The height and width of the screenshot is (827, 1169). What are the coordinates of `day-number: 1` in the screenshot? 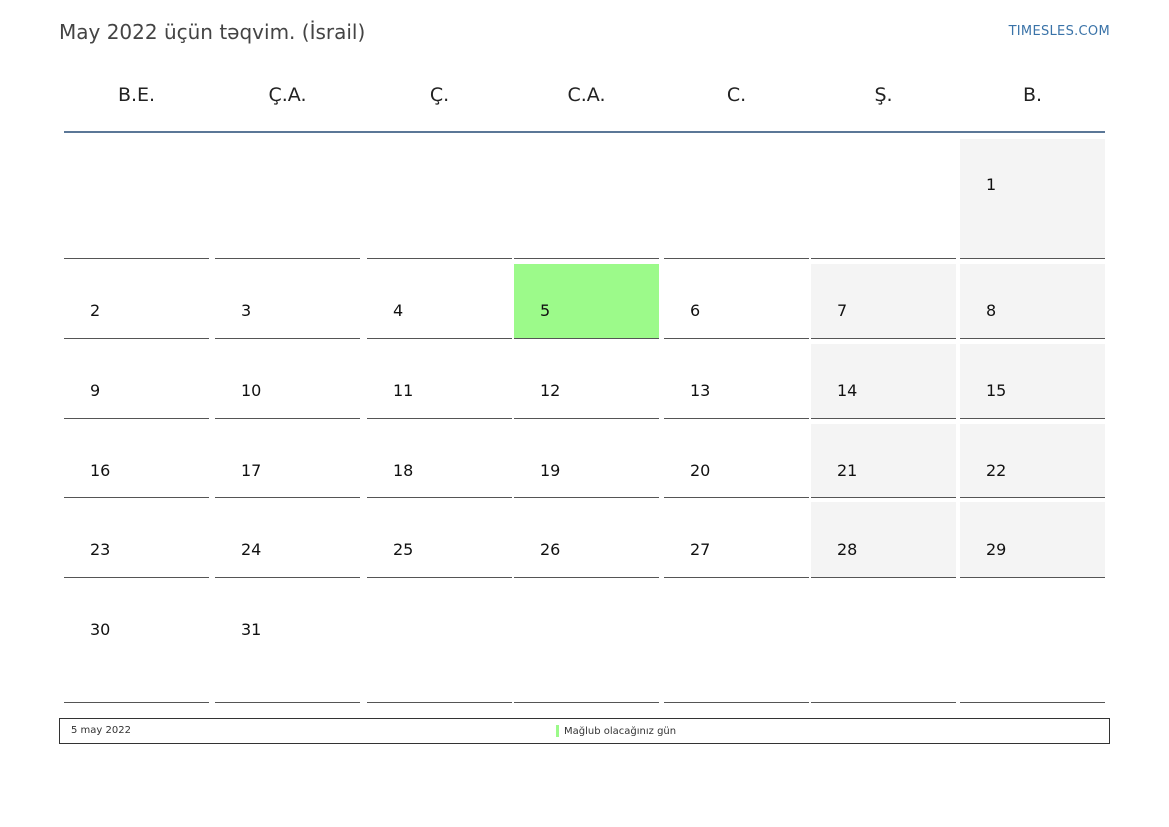 It's located at (991, 184).